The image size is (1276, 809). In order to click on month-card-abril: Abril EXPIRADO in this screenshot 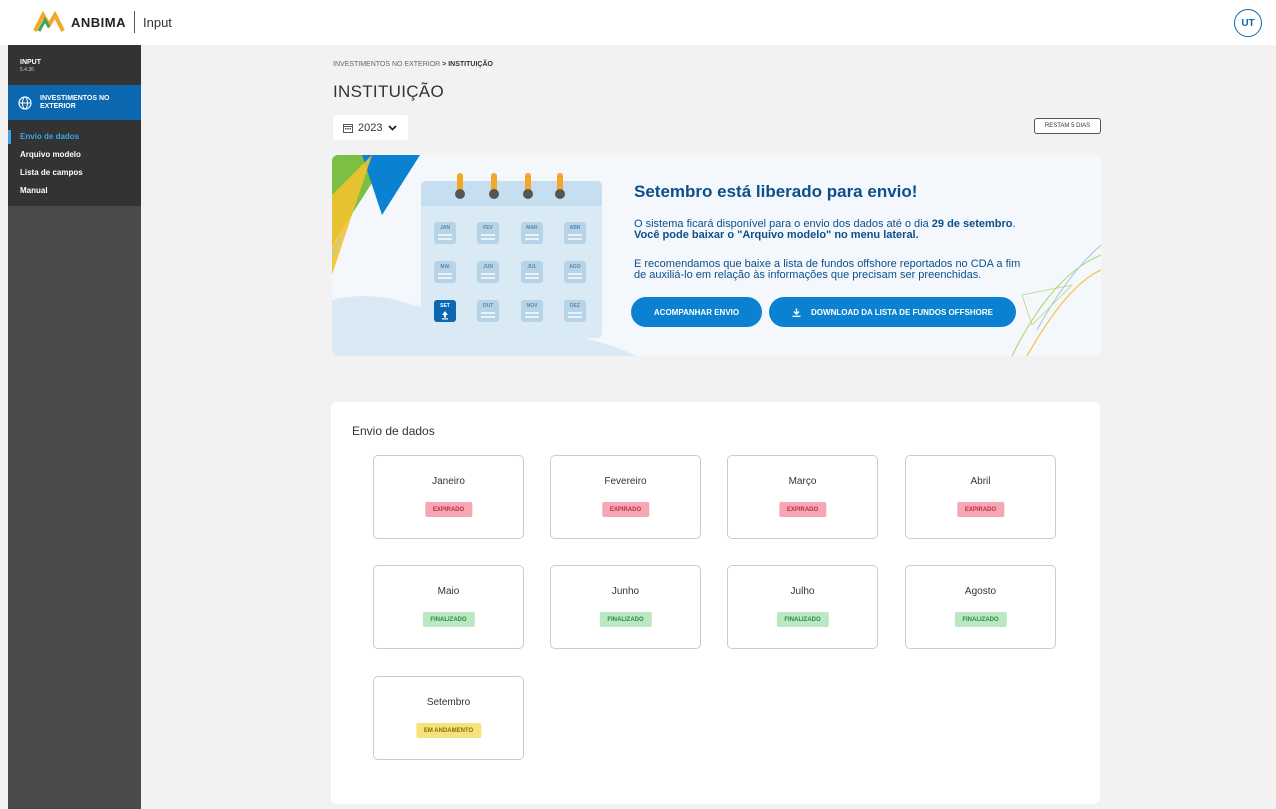, I will do `click(980, 497)`.